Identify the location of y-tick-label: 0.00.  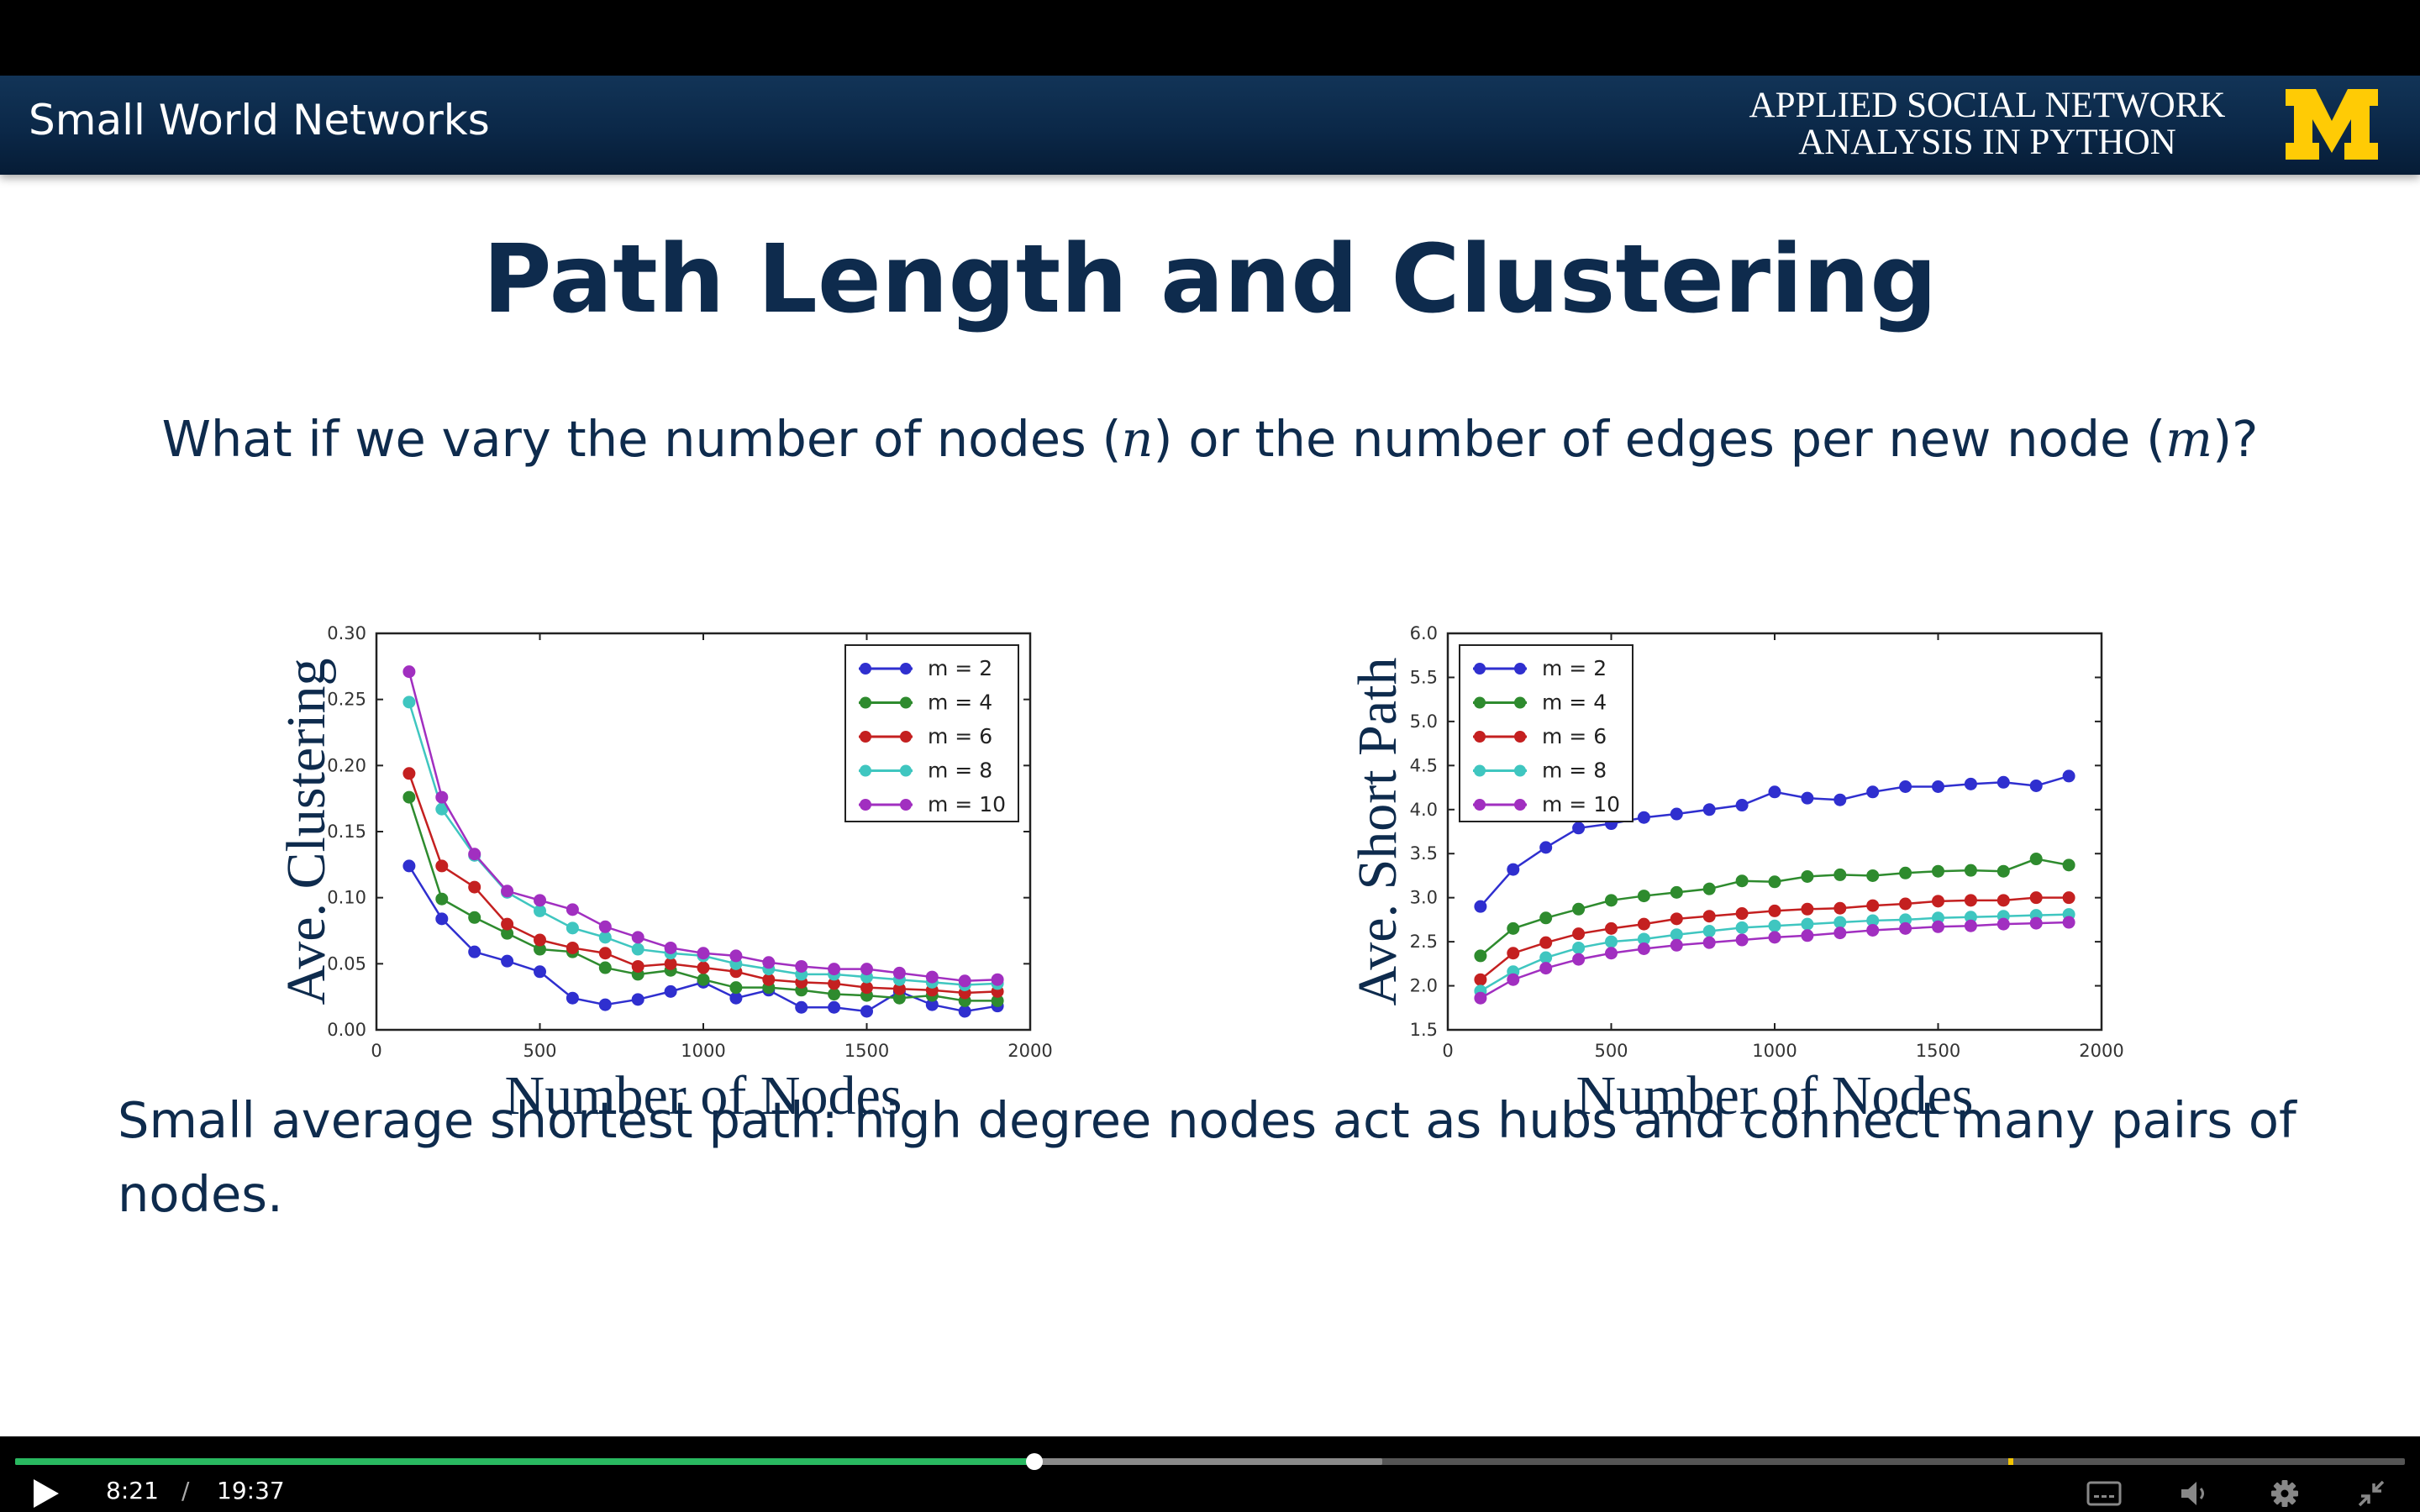
(346, 1030).